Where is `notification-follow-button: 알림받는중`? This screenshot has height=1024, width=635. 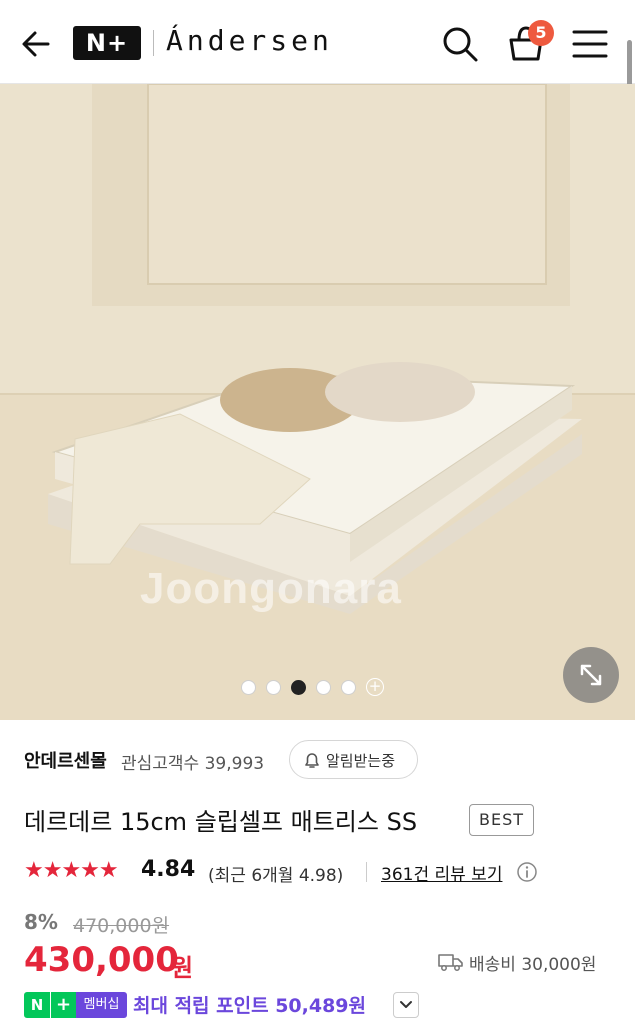
notification-follow-button: 알림받는중 is located at coordinates (353, 759).